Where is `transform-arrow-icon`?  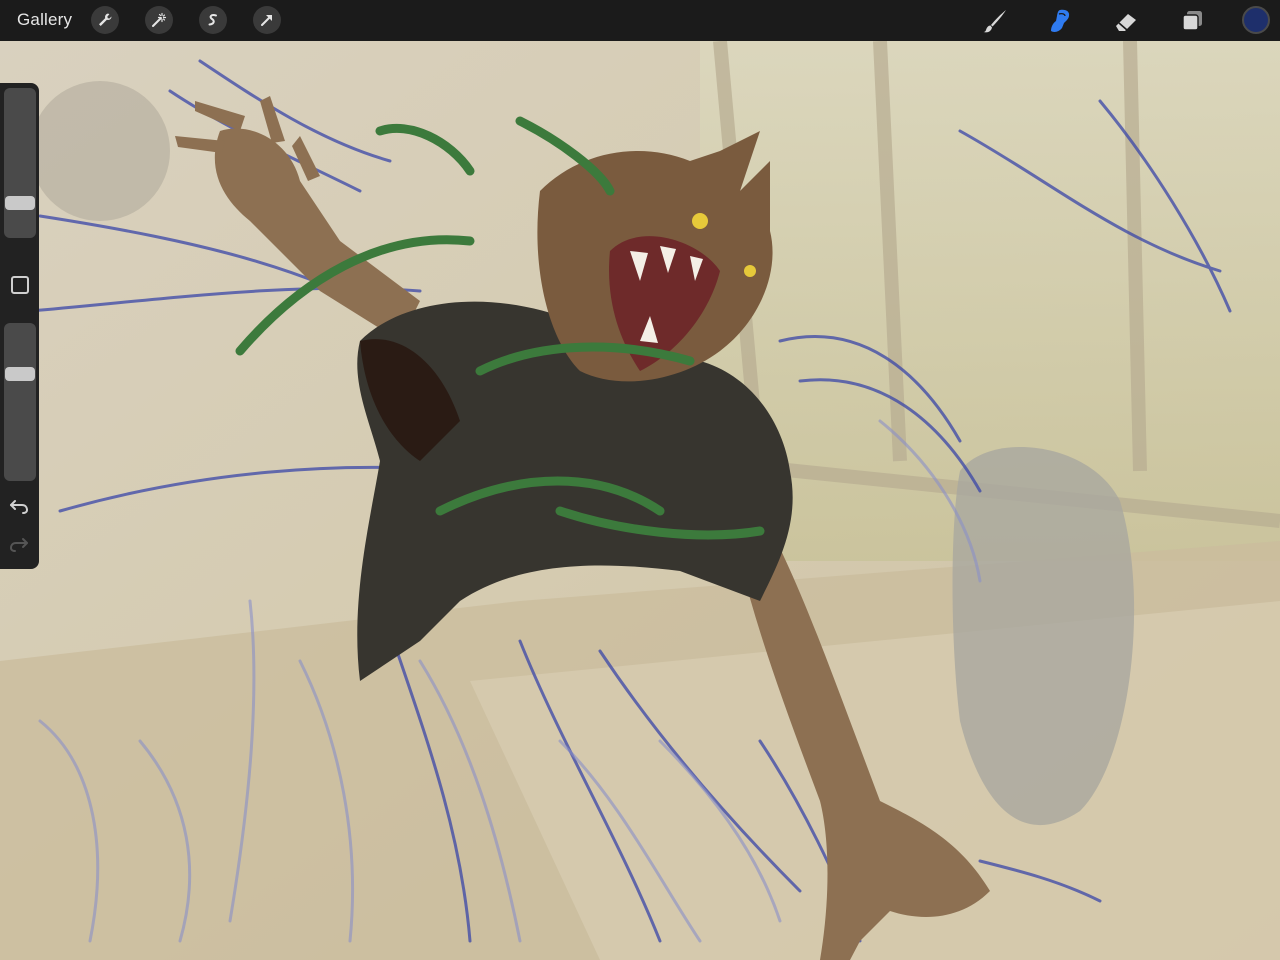 transform-arrow-icon is located at coordinates (266, 20).